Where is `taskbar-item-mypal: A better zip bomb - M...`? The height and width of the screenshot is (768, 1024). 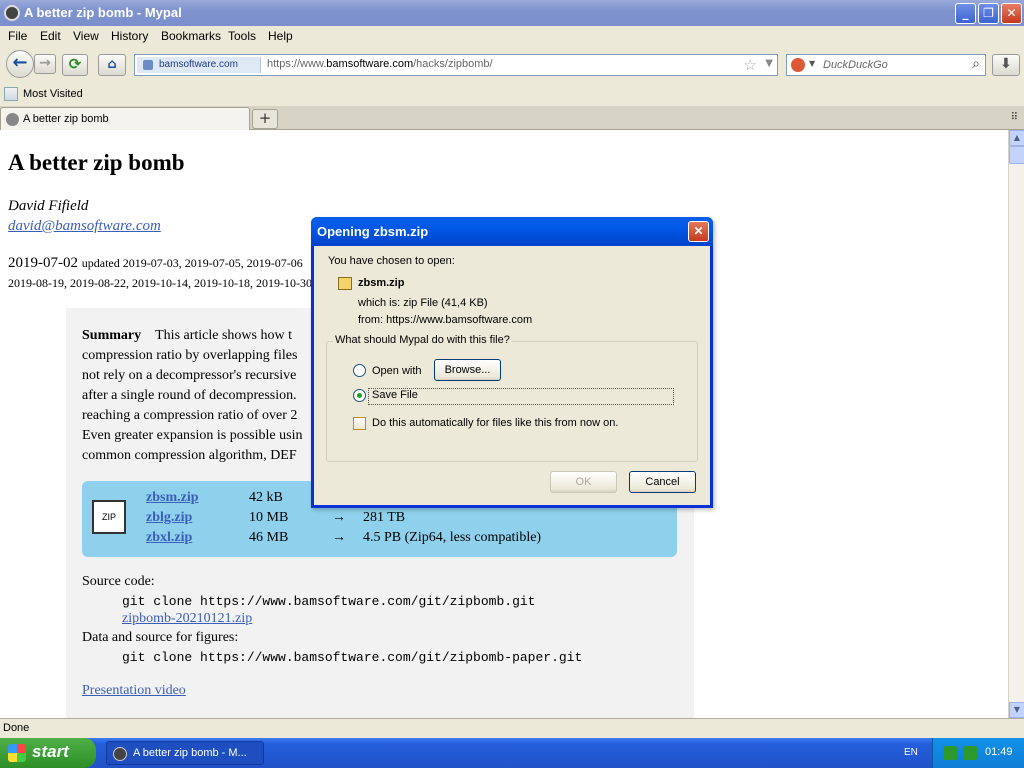 taskbar-item-mypal: A better zip bomb - M... is located at coordinates (185, 753).